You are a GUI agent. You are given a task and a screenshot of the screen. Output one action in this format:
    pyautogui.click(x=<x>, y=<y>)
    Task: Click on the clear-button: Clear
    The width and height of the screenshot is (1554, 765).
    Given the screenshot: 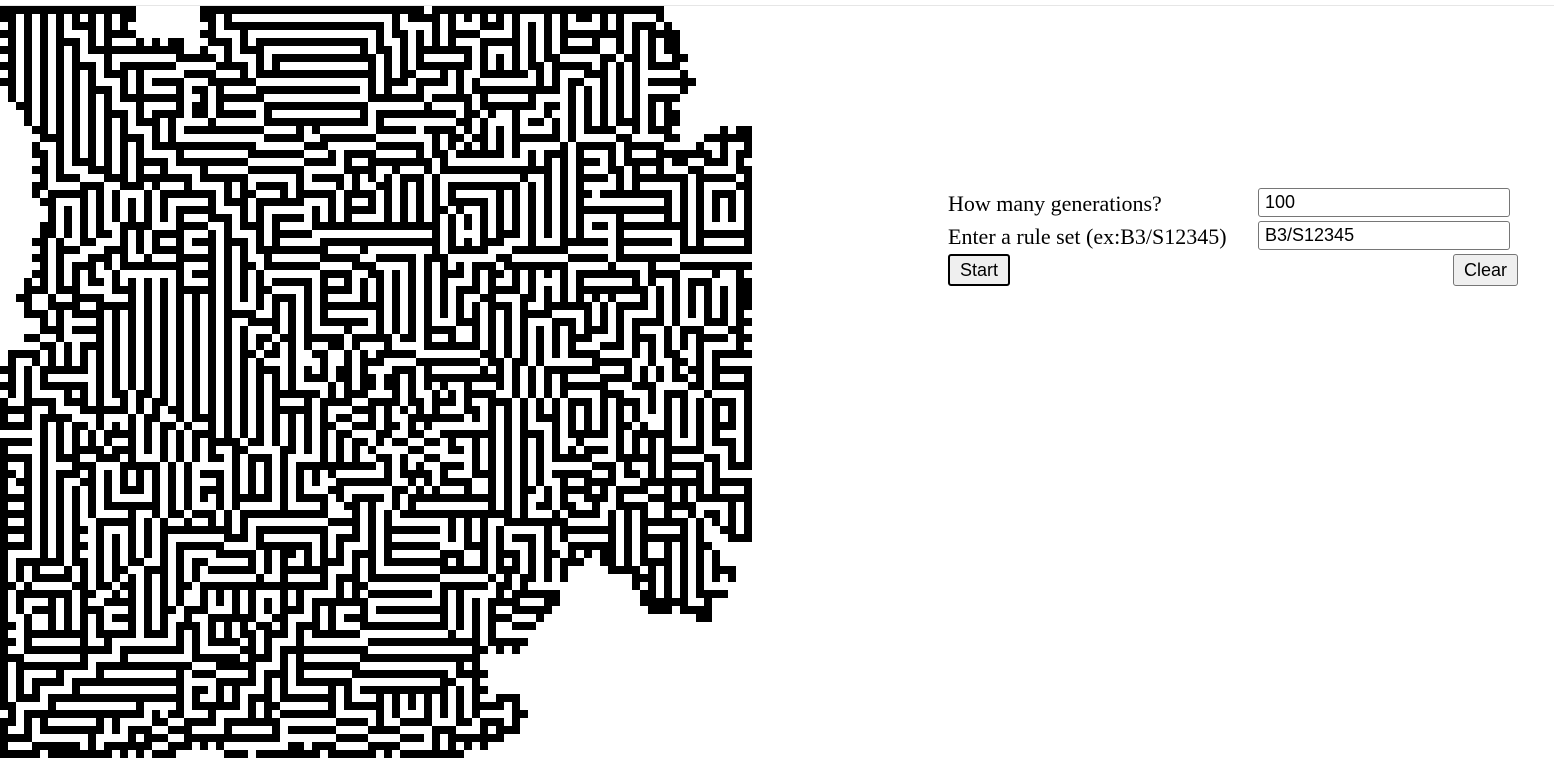 What is the action you would take?
    pyautogui.click(x=1485, y=270)
    